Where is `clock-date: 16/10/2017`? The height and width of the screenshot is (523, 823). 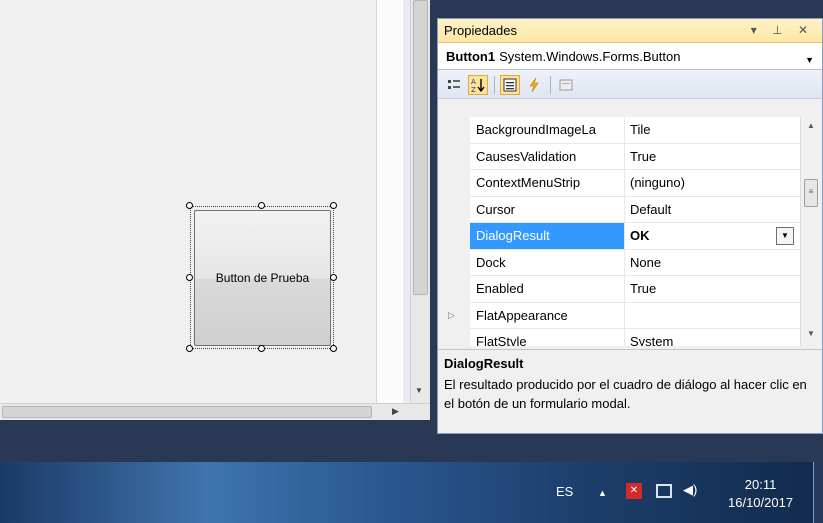
clock-date: 16/10/2017 is located at coordinates (761, 502).